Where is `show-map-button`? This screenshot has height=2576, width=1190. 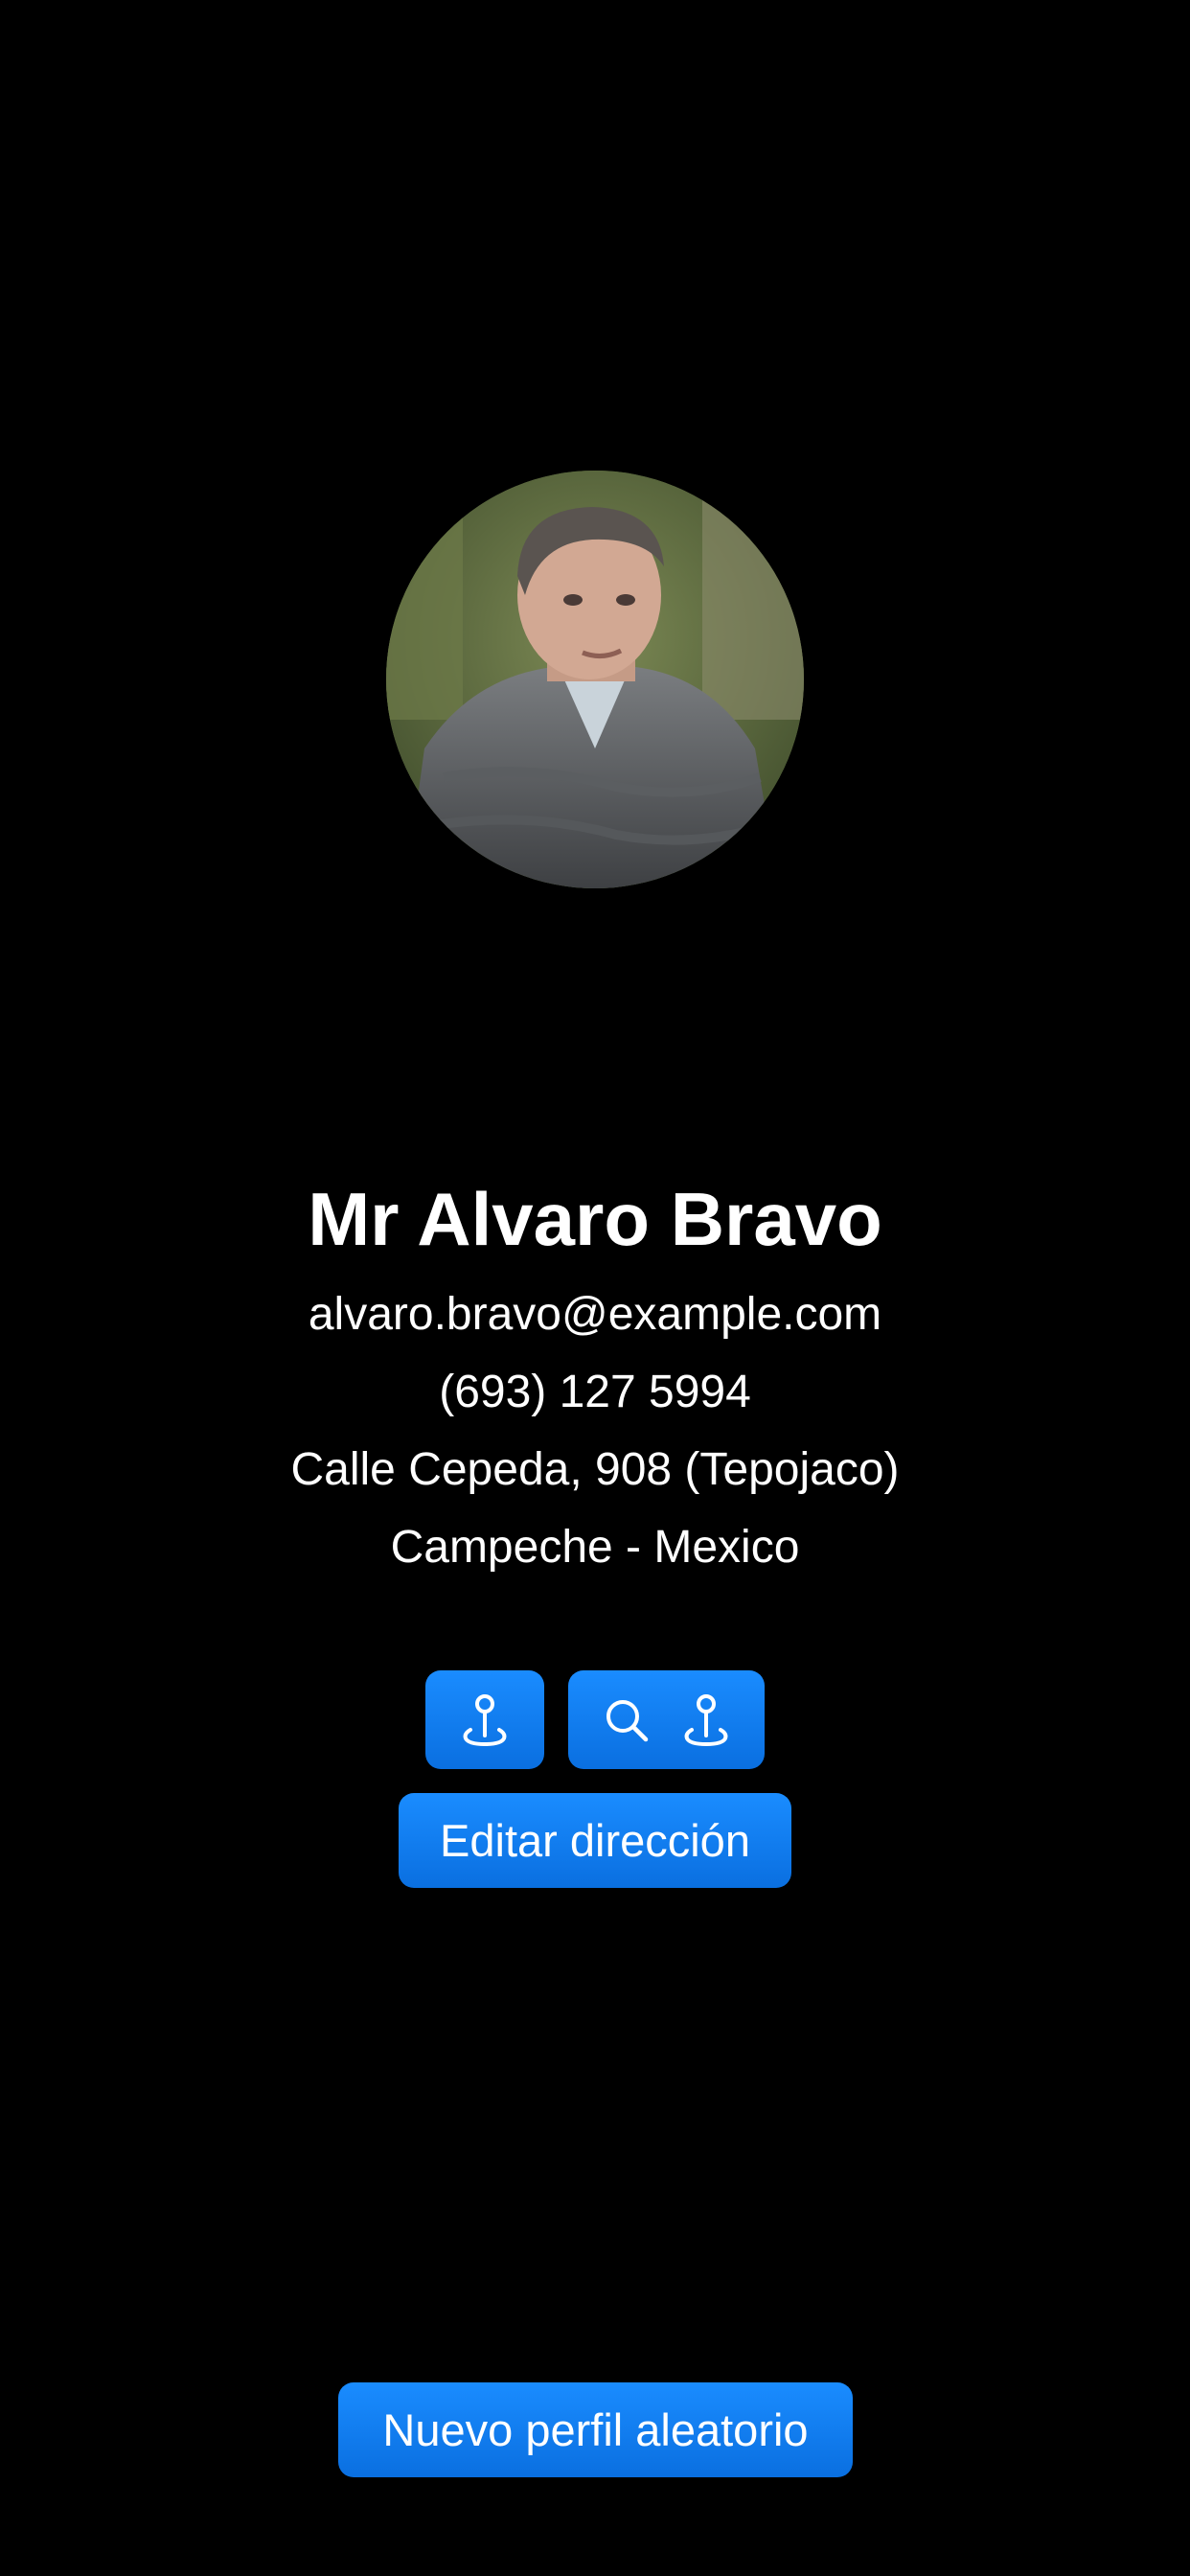
show-map-button is located at coordinates (484, 1719).